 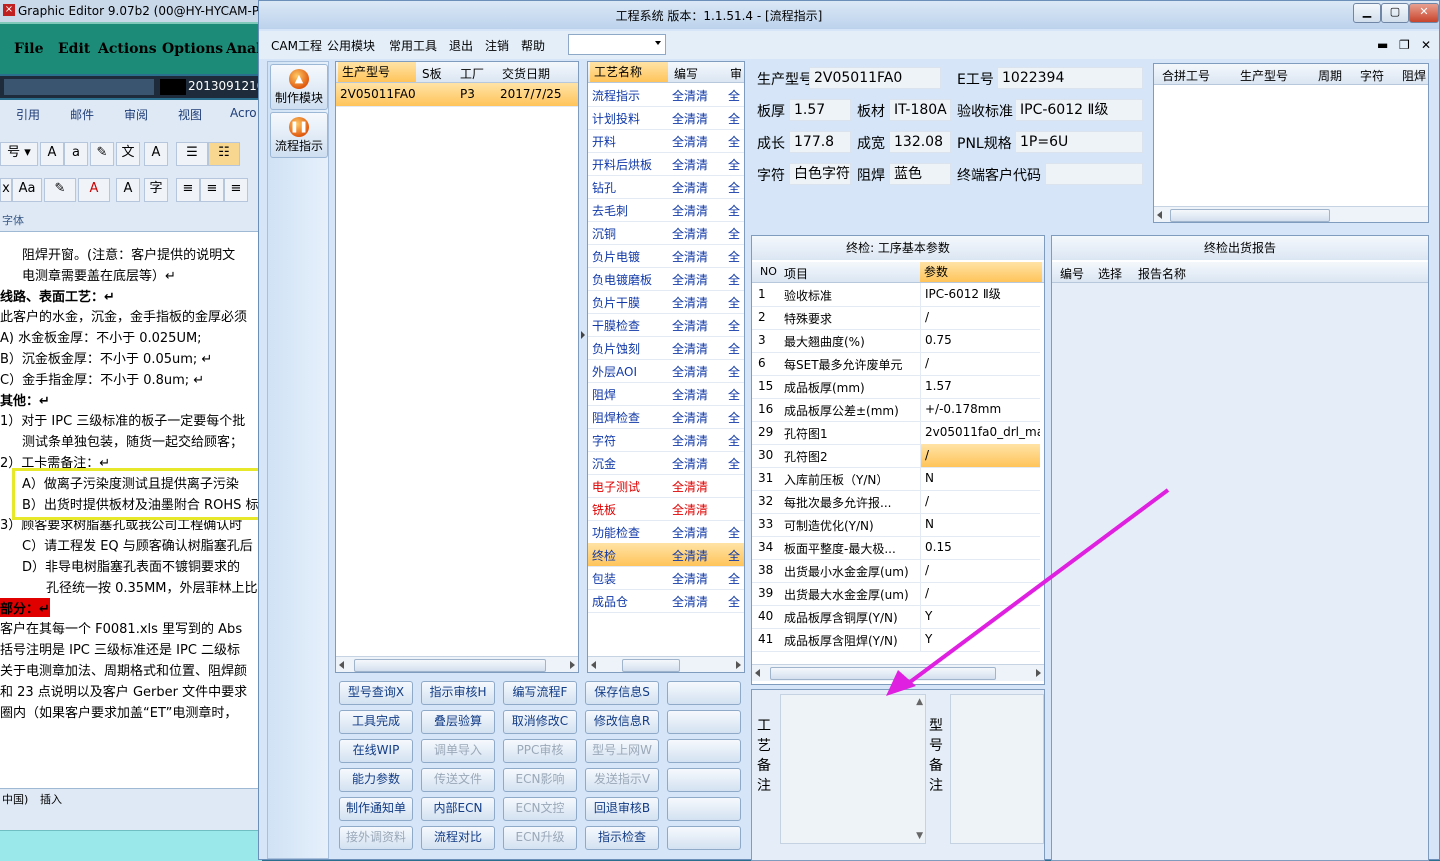 I want to click on scroll-thumb, so click(x=1250, y=215).